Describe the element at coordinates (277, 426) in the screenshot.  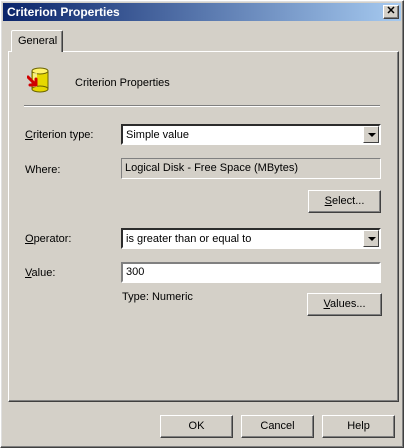
I see `cancel-button: Cancel` at that location.